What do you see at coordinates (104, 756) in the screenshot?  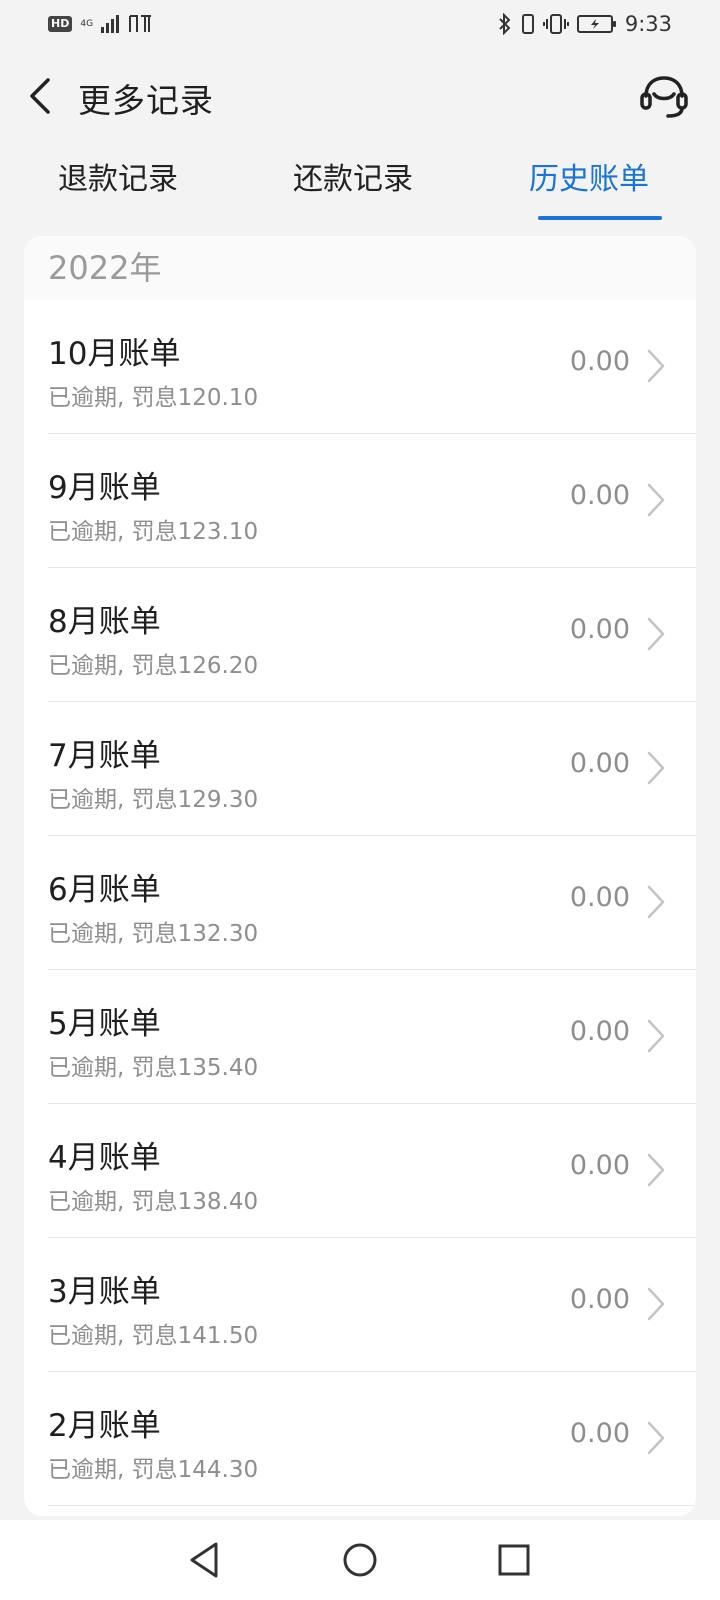 I see `bill-title: 7月账单` at bounding box center [104, 756].